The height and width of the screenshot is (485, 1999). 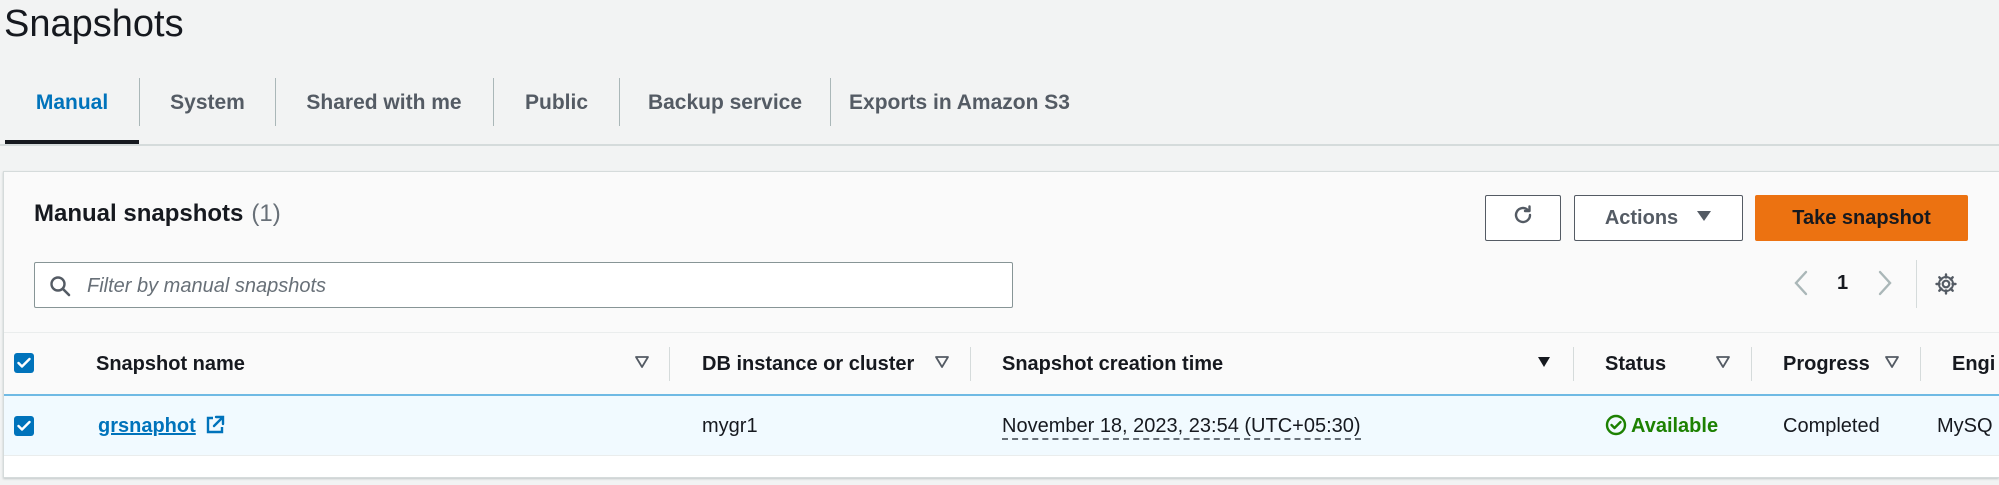 I want to click on db-instance-cell: mygr1, so click(x=730, y=426).